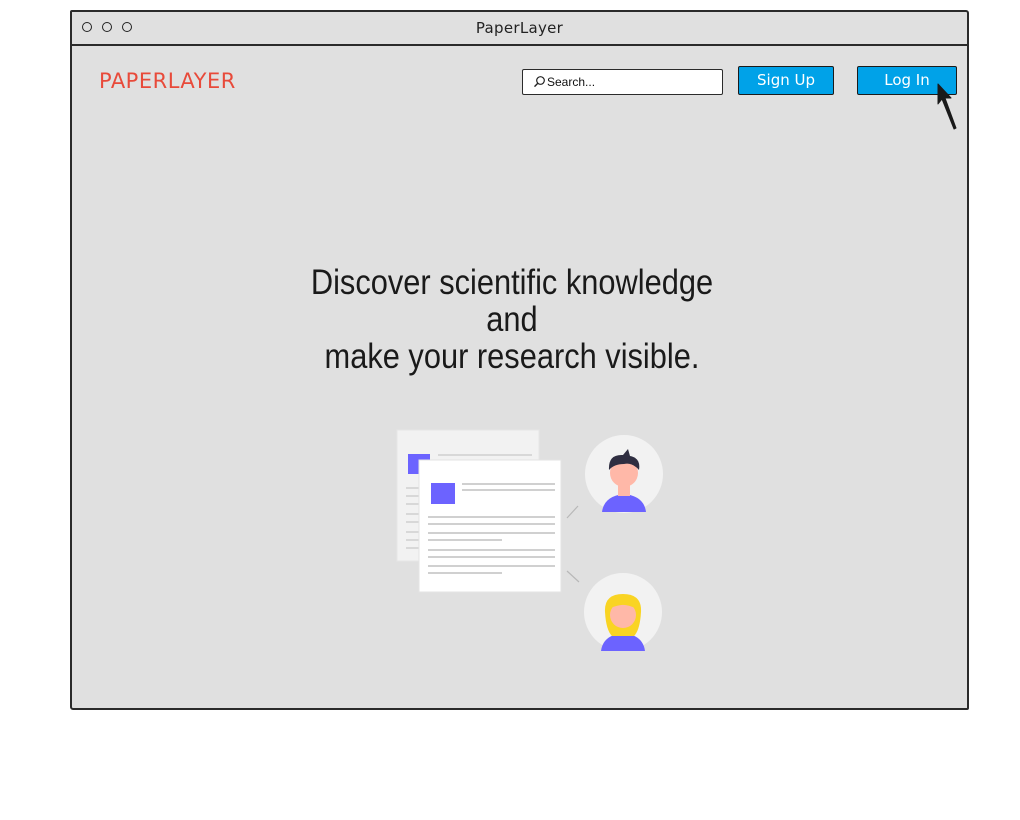  I want to click on female-user-avatar-icon, so click(623, 612).